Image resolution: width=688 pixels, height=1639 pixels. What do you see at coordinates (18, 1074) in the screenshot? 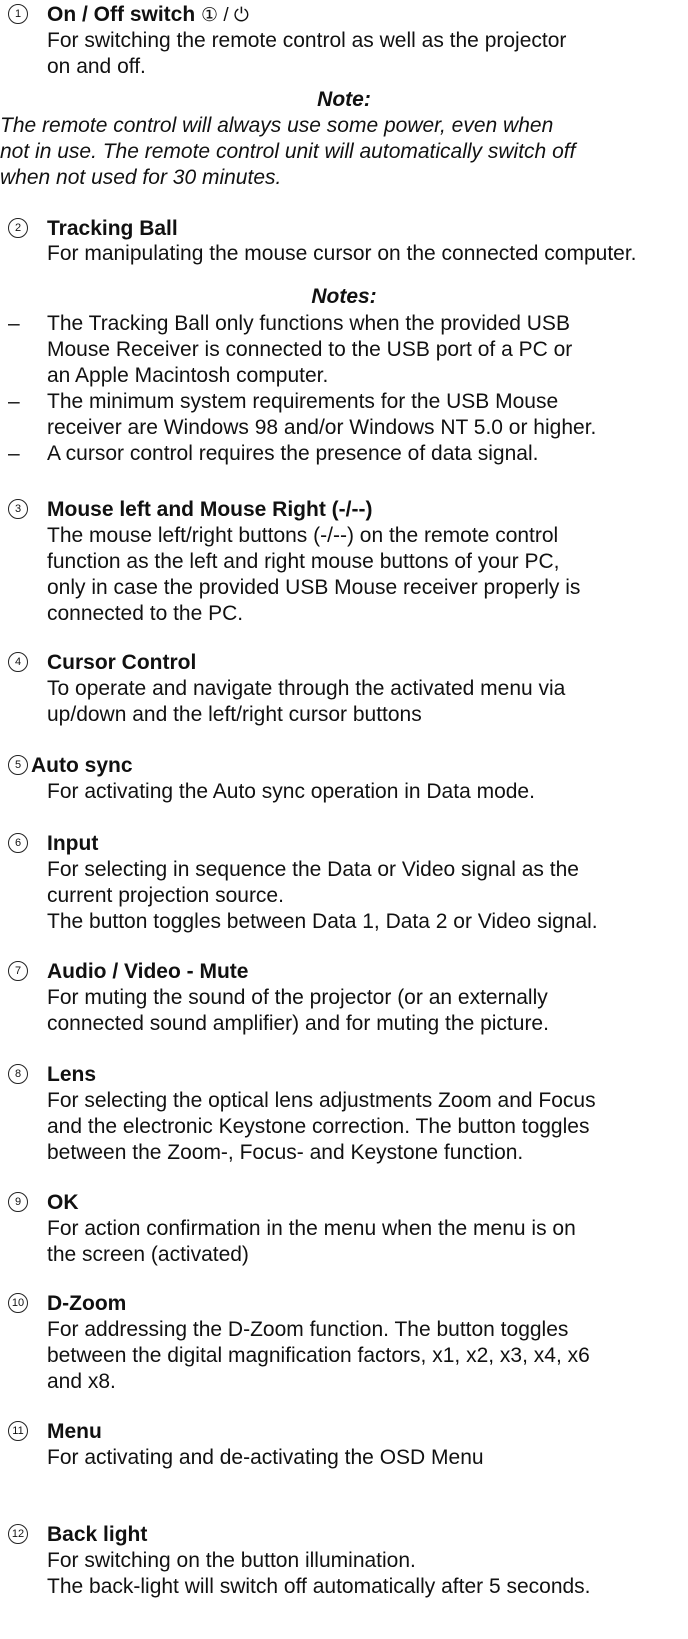
I see `item-number: 8` at bounding box center [18, 1074].